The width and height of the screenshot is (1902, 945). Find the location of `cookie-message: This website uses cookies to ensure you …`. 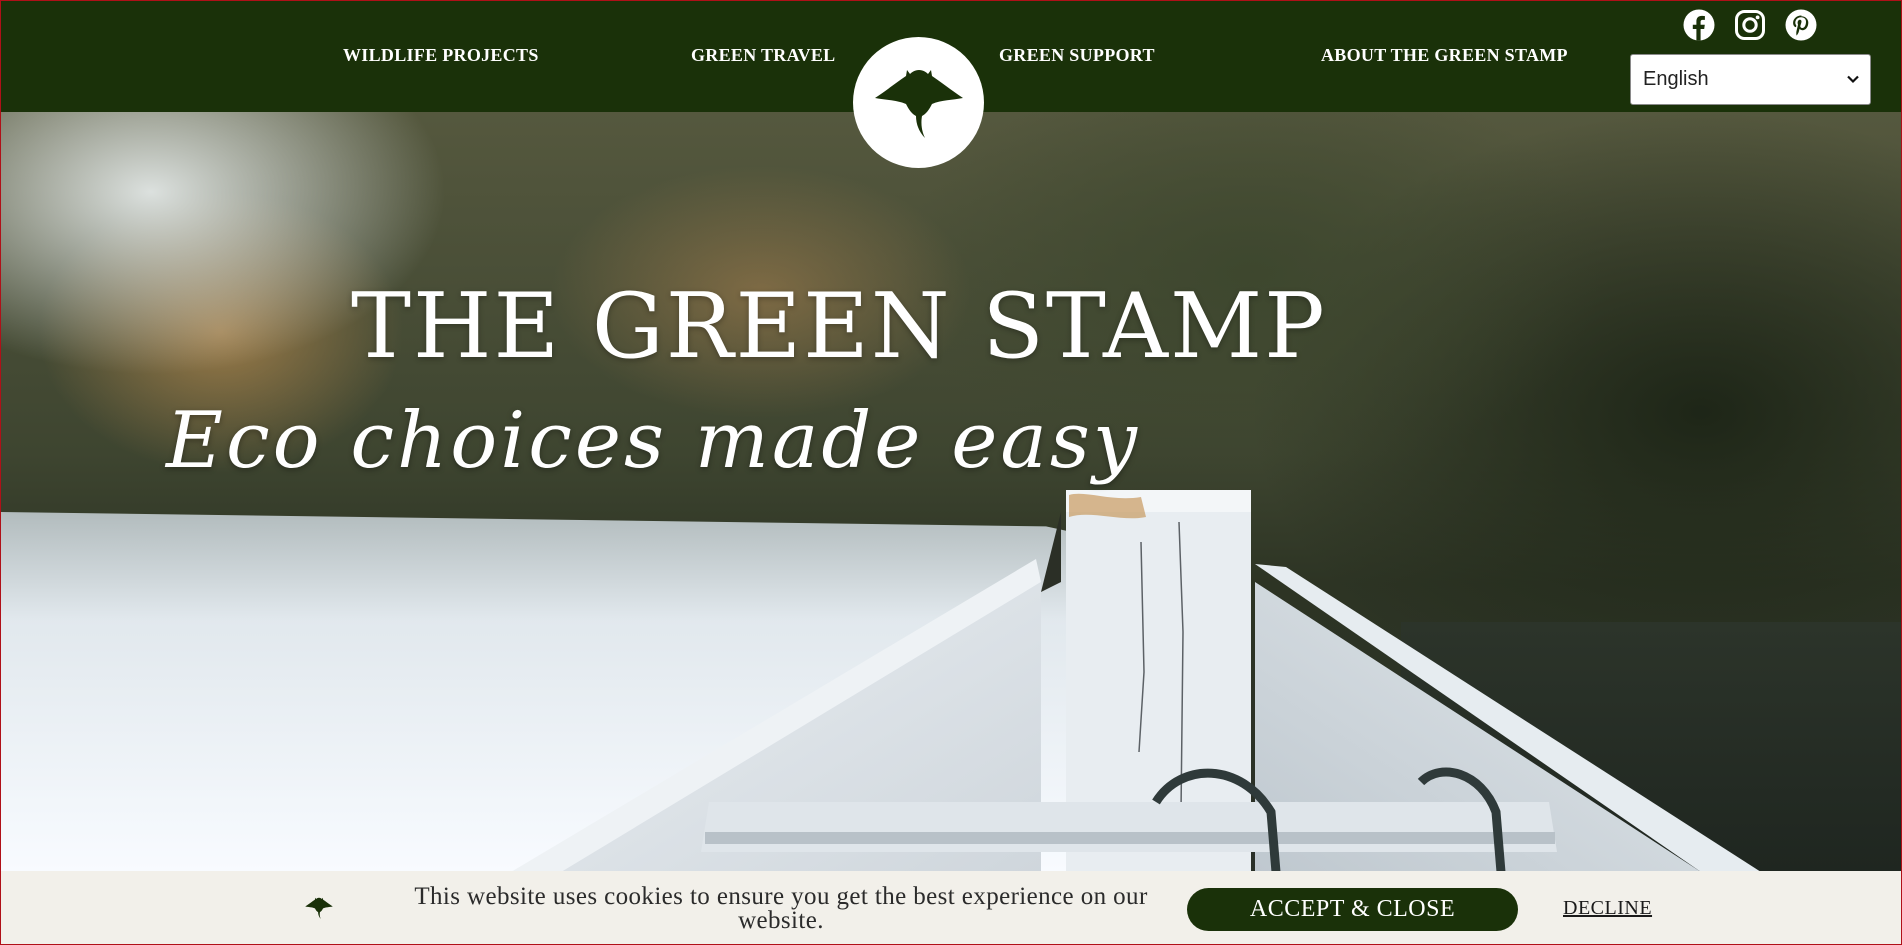

cookie-message: This website uses cookies to ensure you … is located at coordinates (781, 908).